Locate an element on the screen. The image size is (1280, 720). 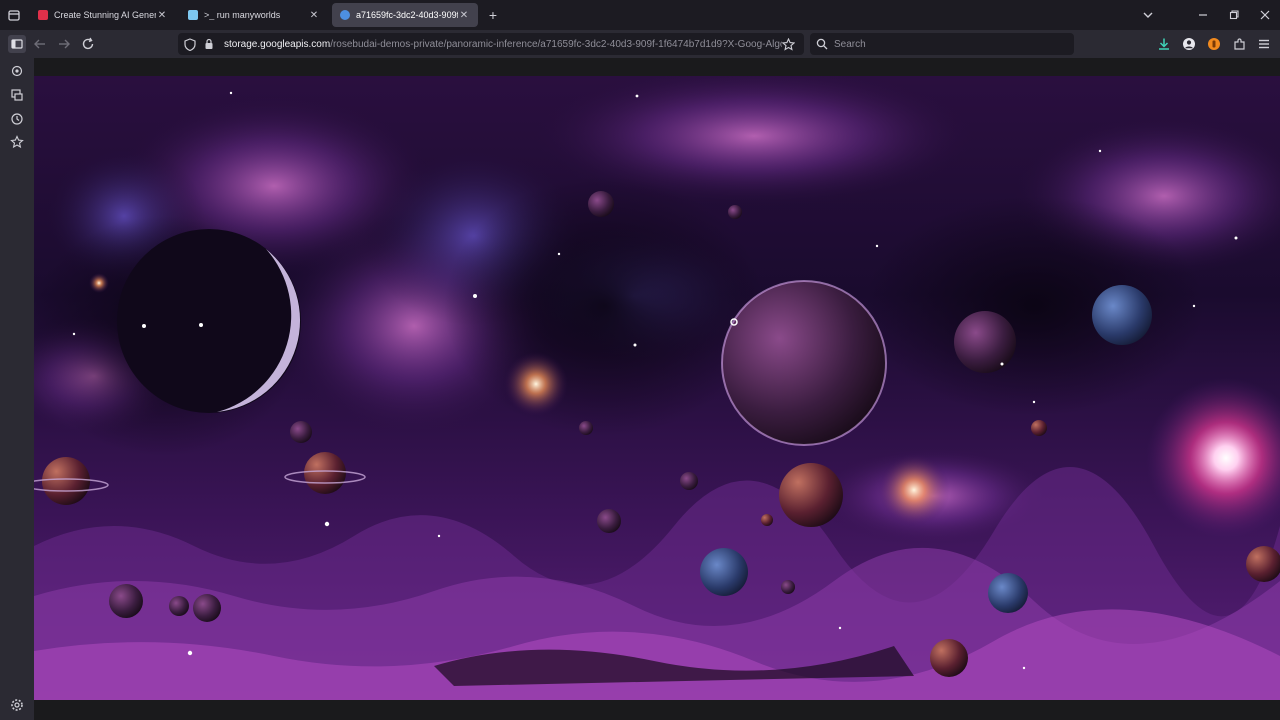
blue-logo-icon is located at coordinates (193, 15).